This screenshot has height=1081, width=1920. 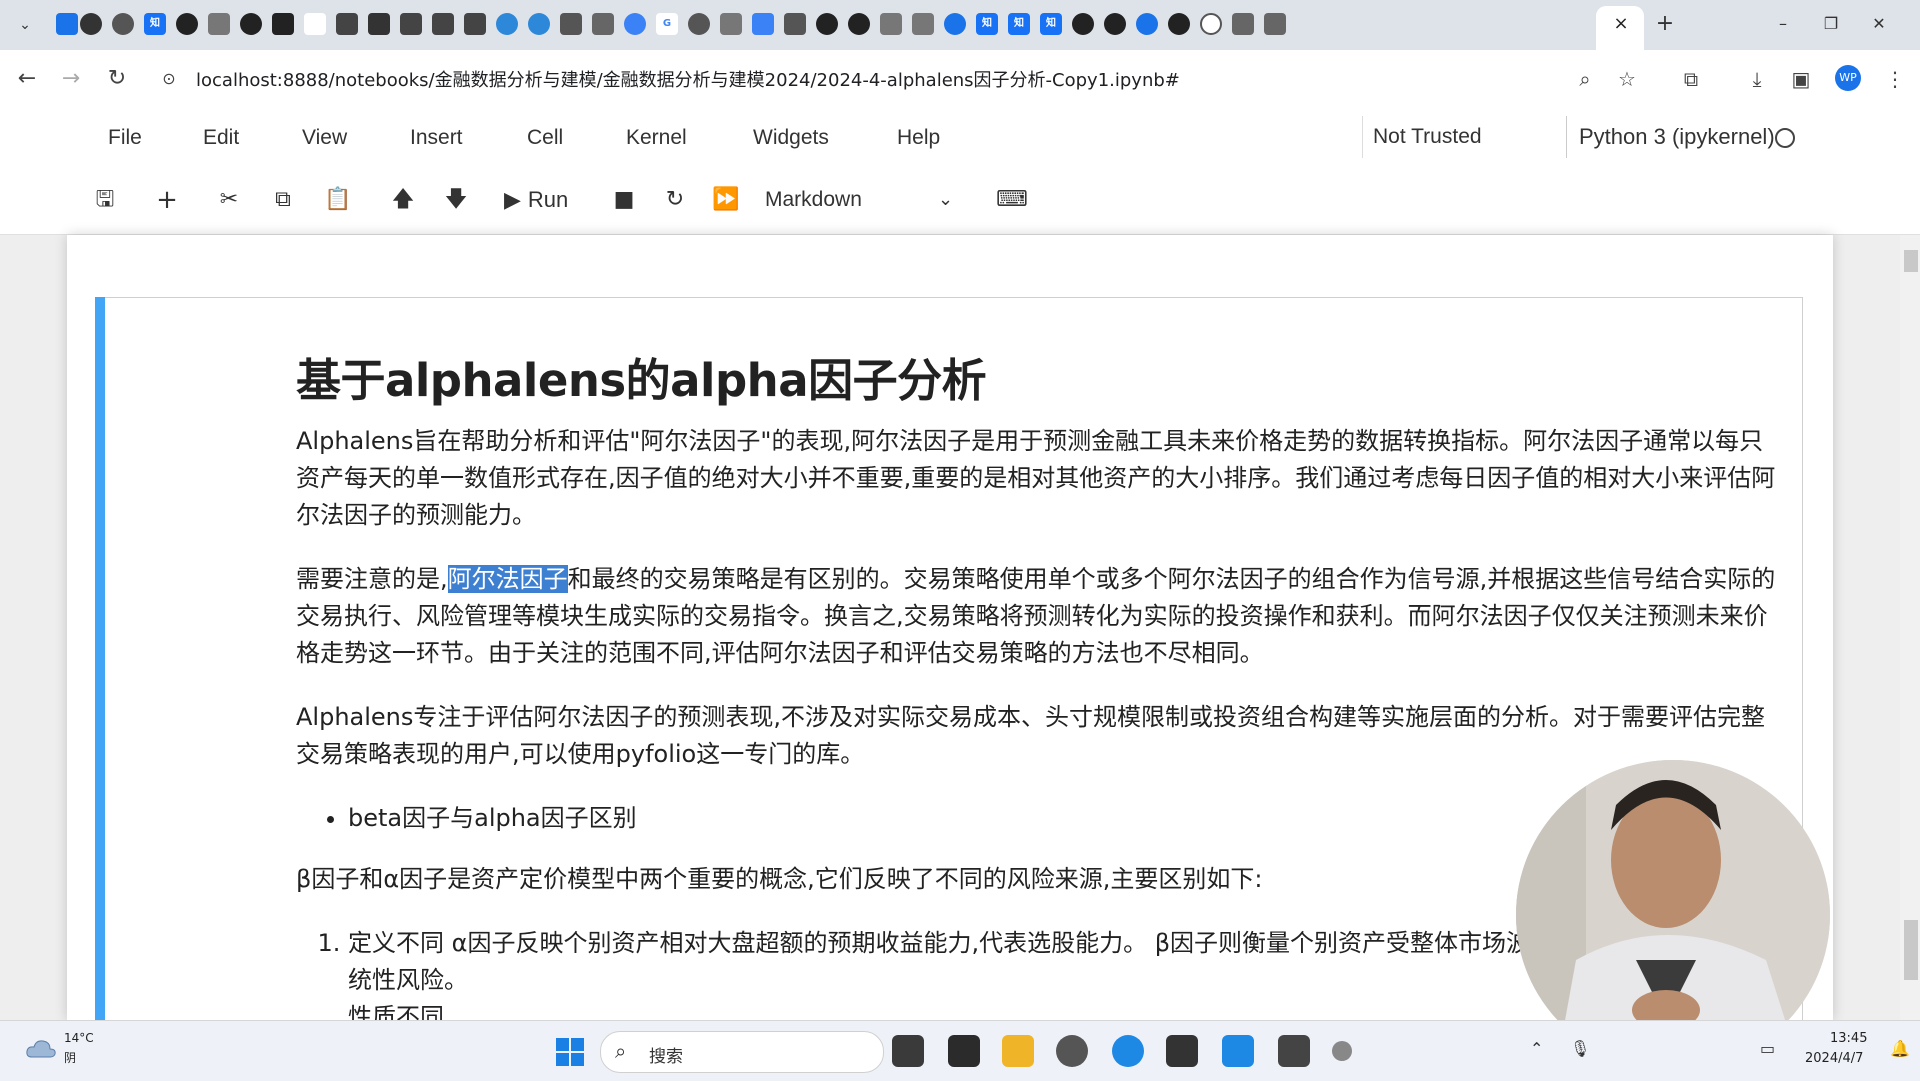 I want to click on tab-search-chevron-icon: ⌄, so click(x=25, y=25).